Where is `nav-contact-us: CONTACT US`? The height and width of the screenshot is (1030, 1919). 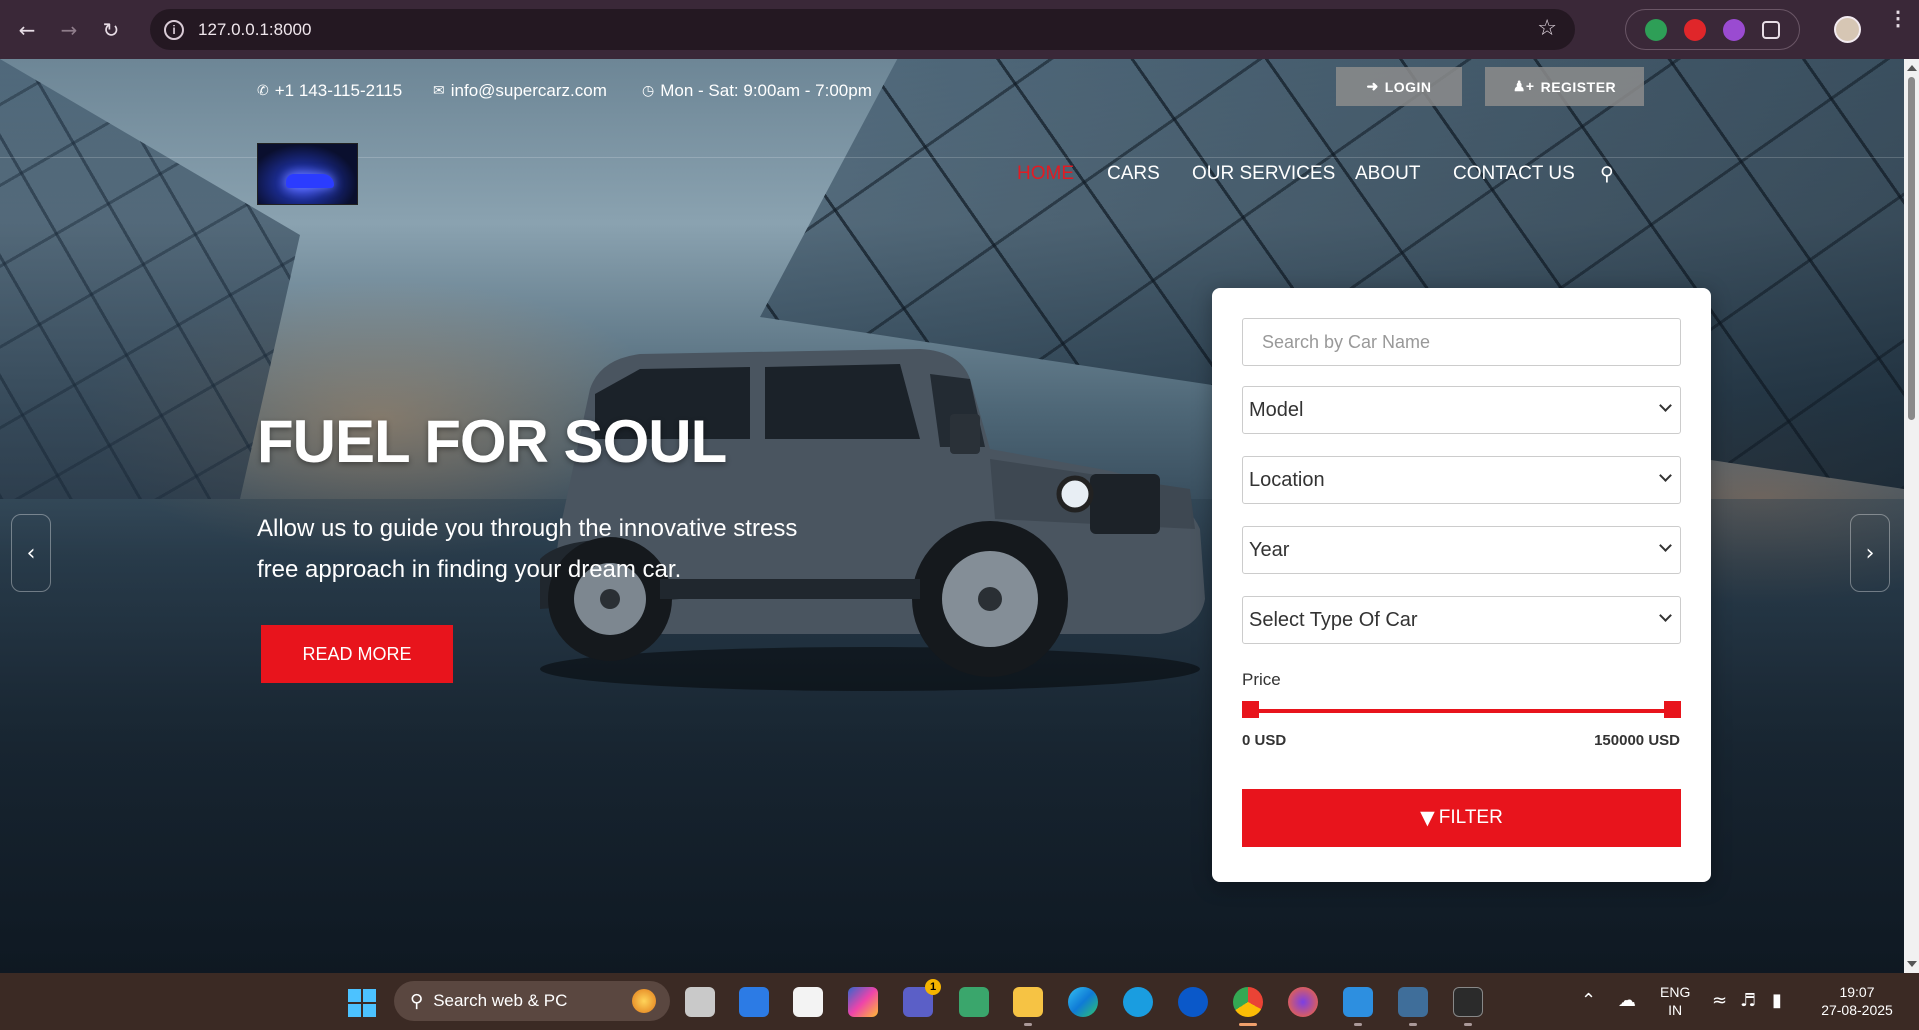 nav-contact-us: CONTACT US is located at coordinates (1514, 174).